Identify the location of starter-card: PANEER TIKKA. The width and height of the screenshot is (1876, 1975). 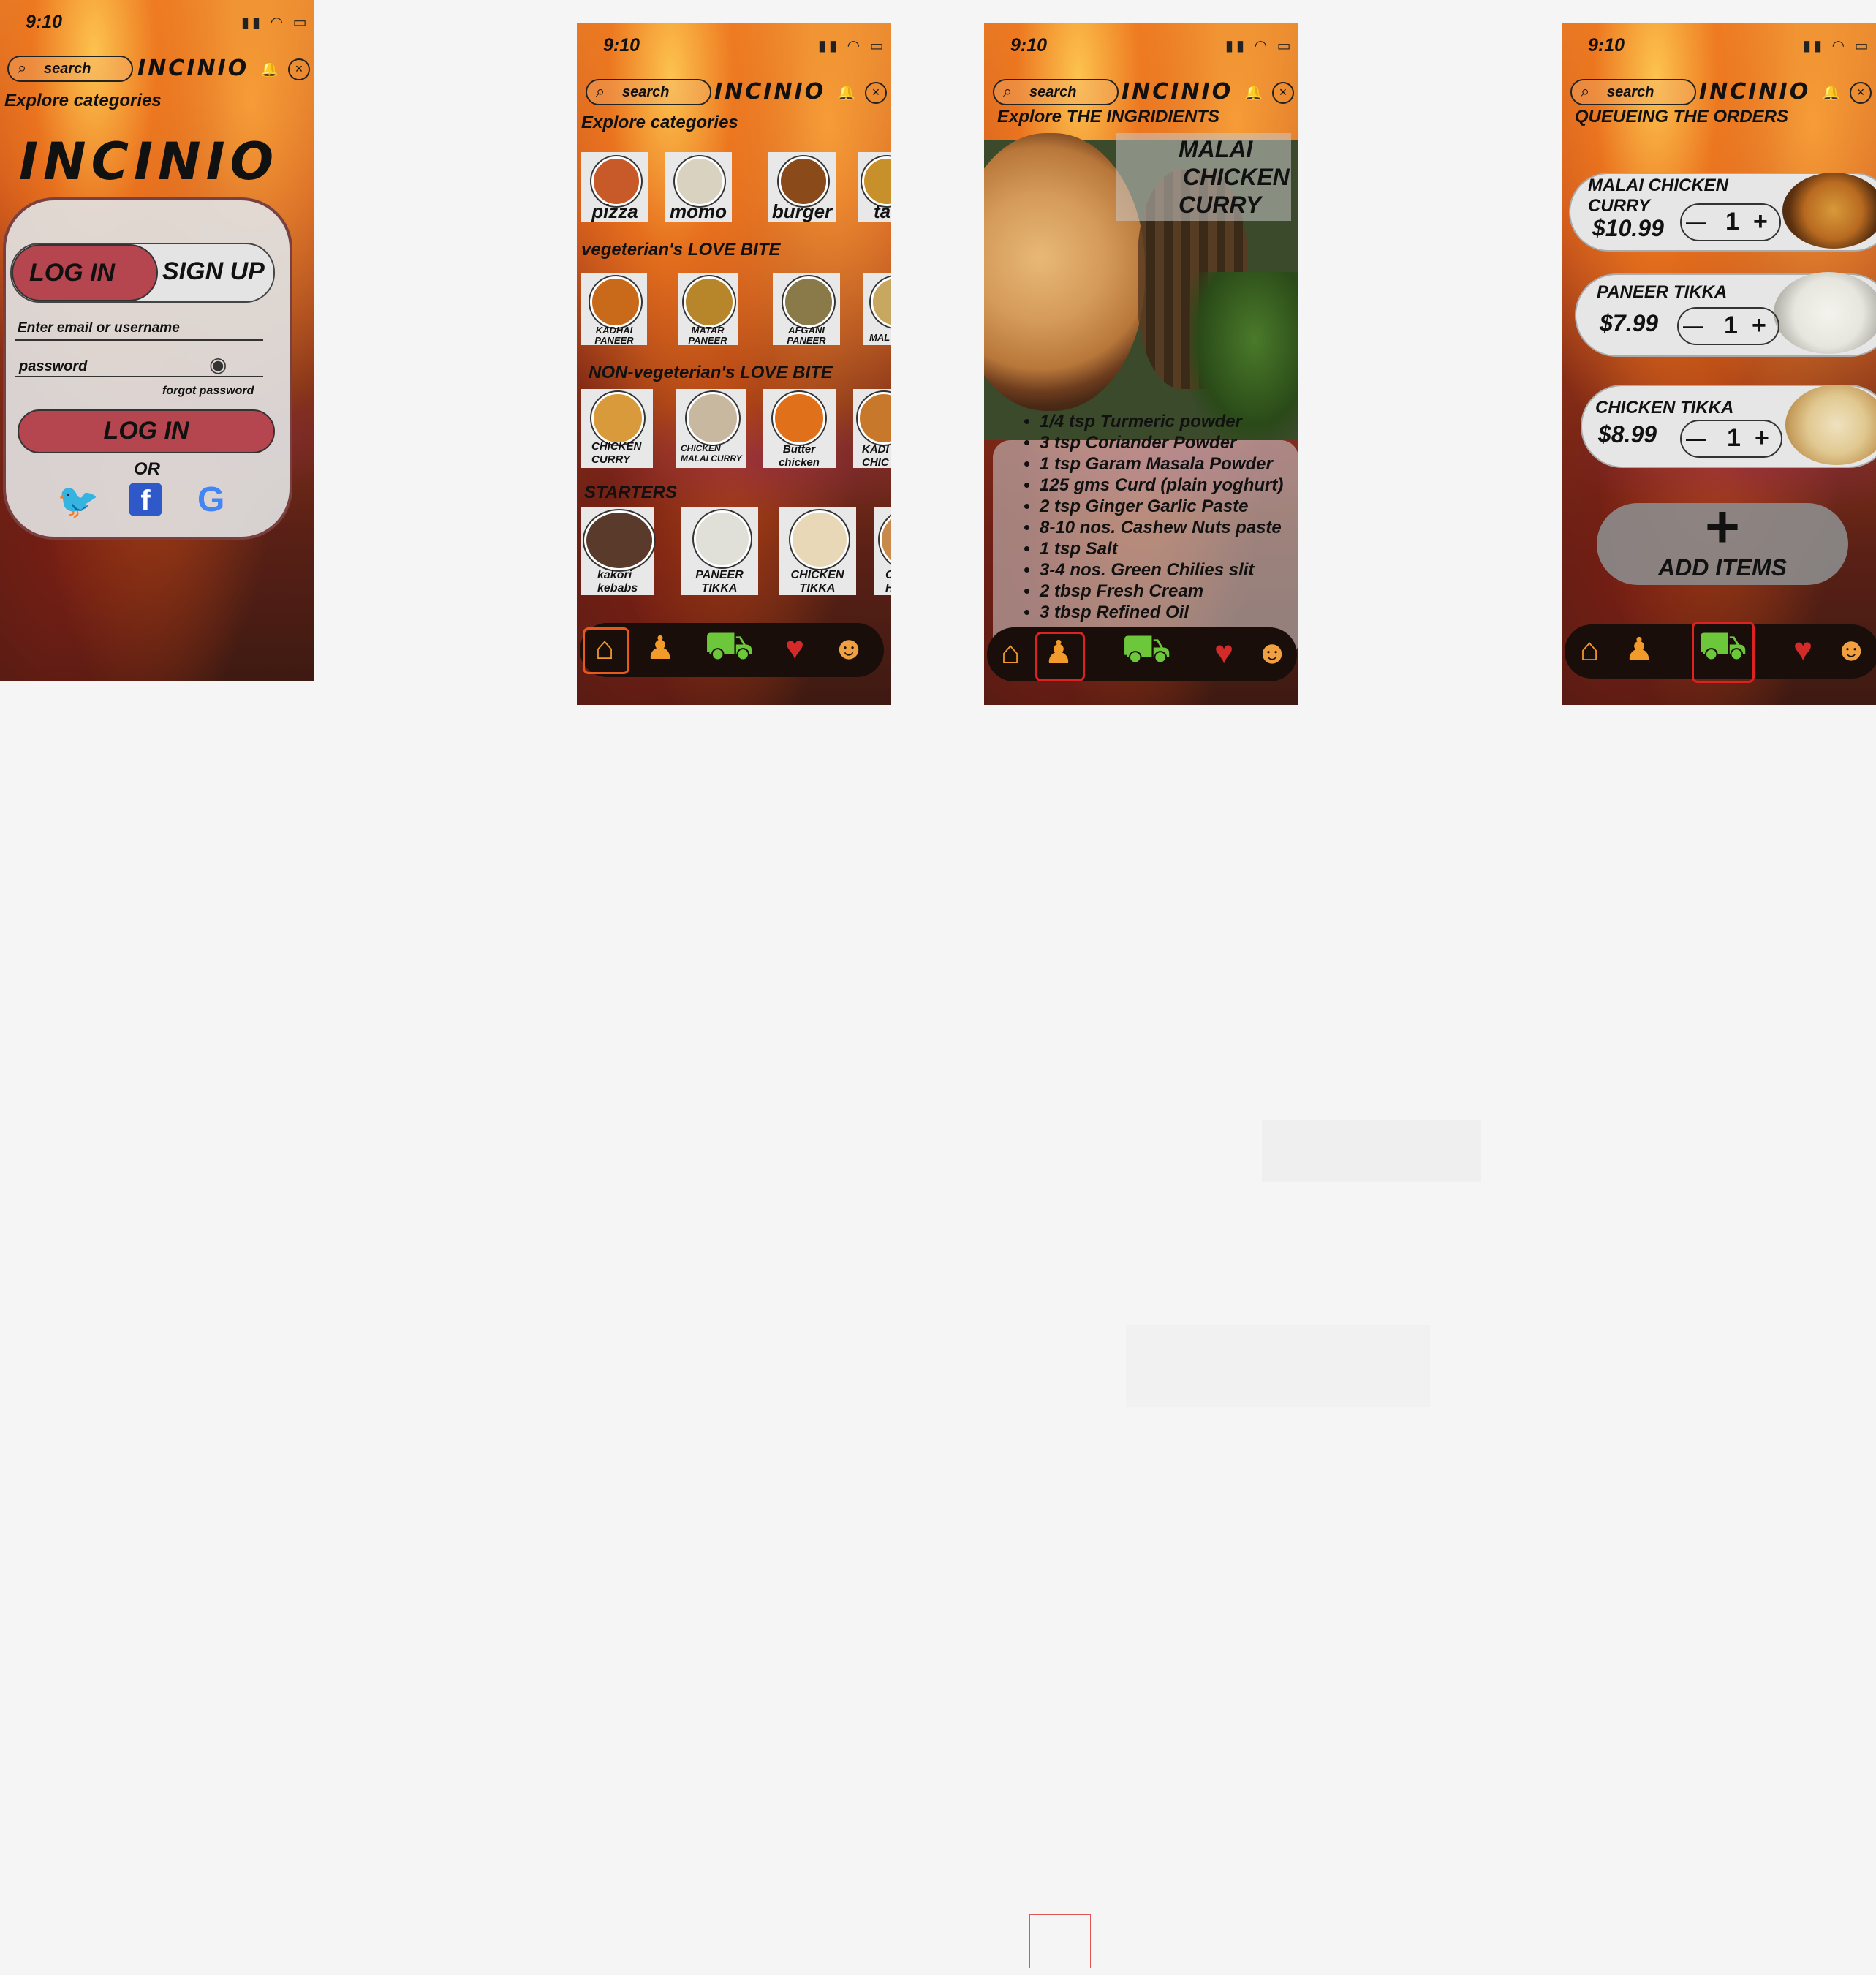
(719, 551).